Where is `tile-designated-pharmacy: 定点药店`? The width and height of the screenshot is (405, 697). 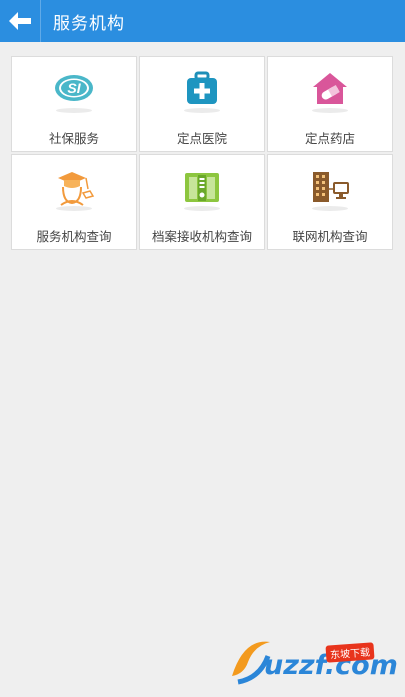
tile-designated-pharmacy: 定点药店 is located at coordinates (330, 104).